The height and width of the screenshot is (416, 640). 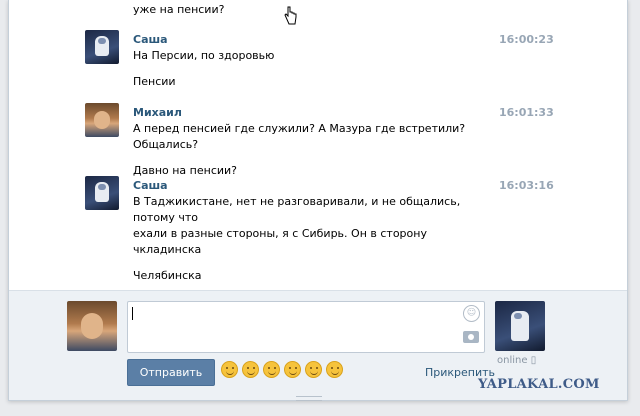 What do you see at coordinates (271, 369) in the screenshot?
I see `grin-emoji-icon` at bounding box center [271, 369].